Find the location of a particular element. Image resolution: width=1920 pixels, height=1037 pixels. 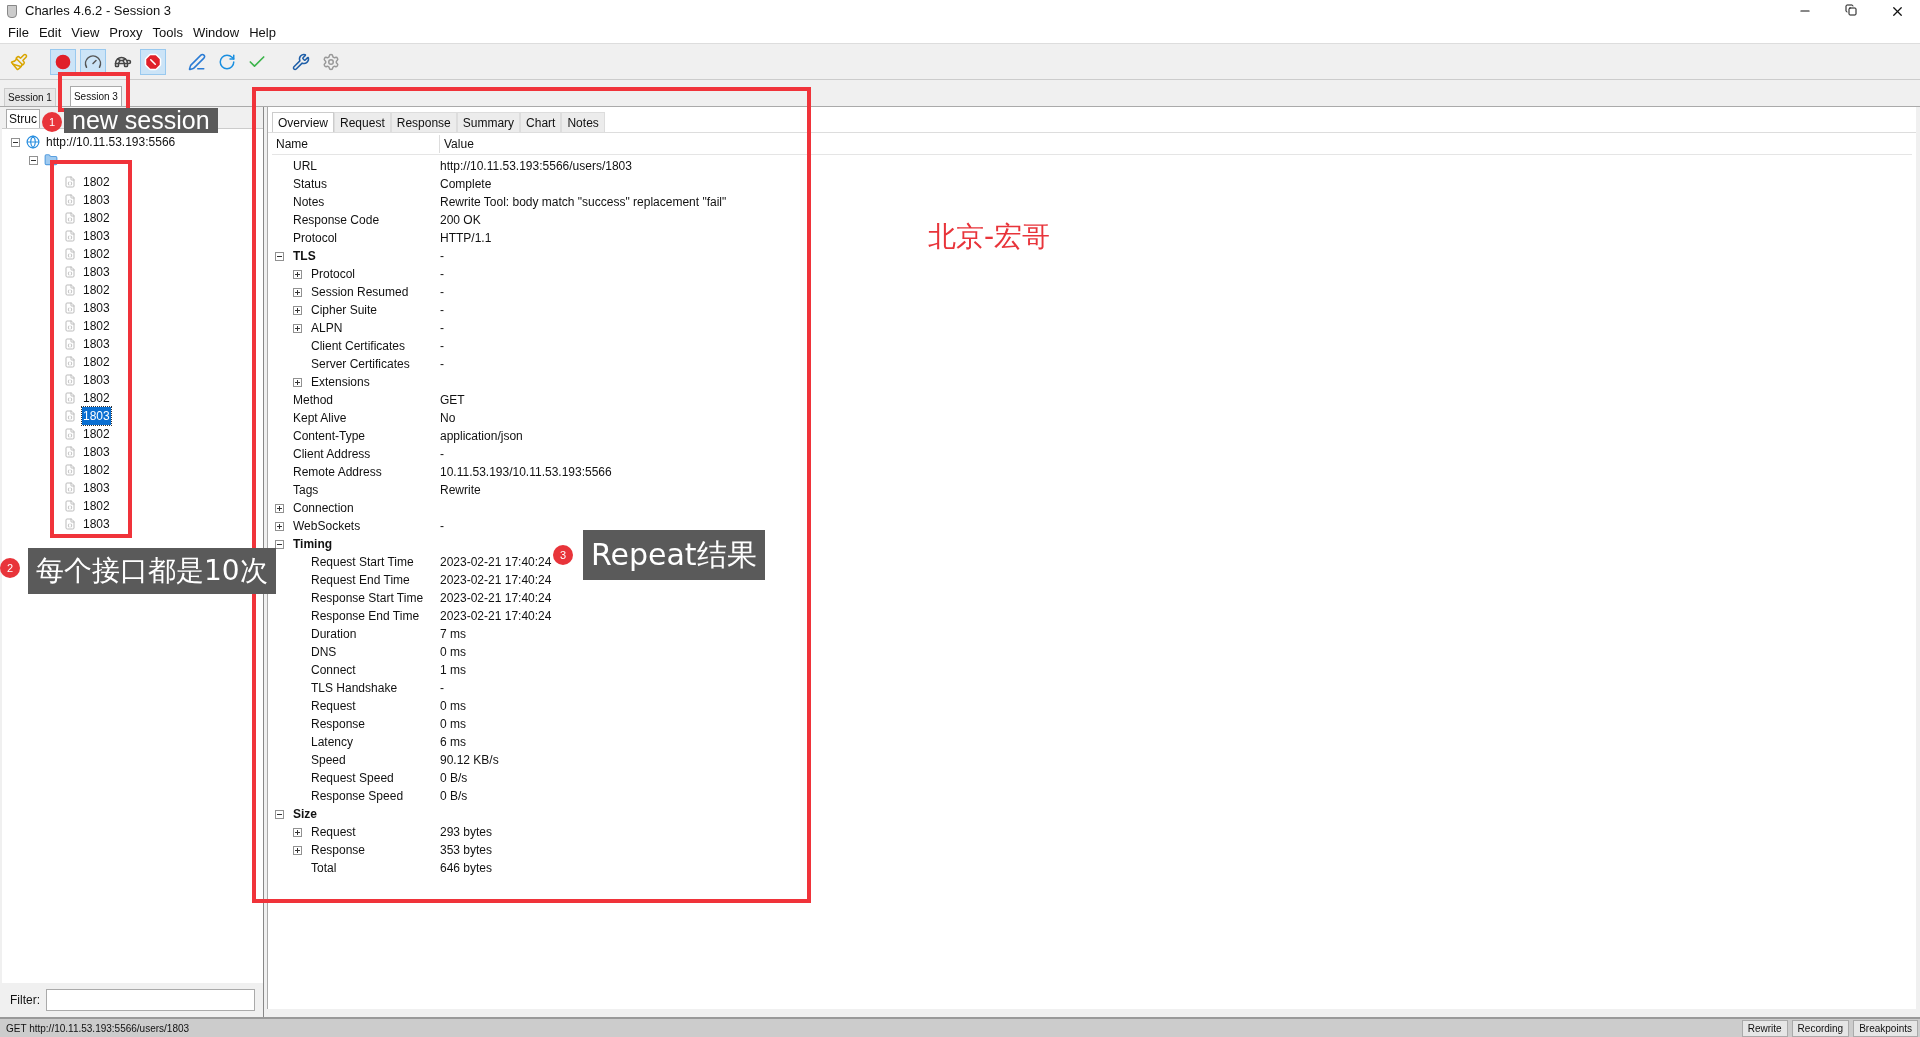

menu-item: View is located at coordinates (85, 32).